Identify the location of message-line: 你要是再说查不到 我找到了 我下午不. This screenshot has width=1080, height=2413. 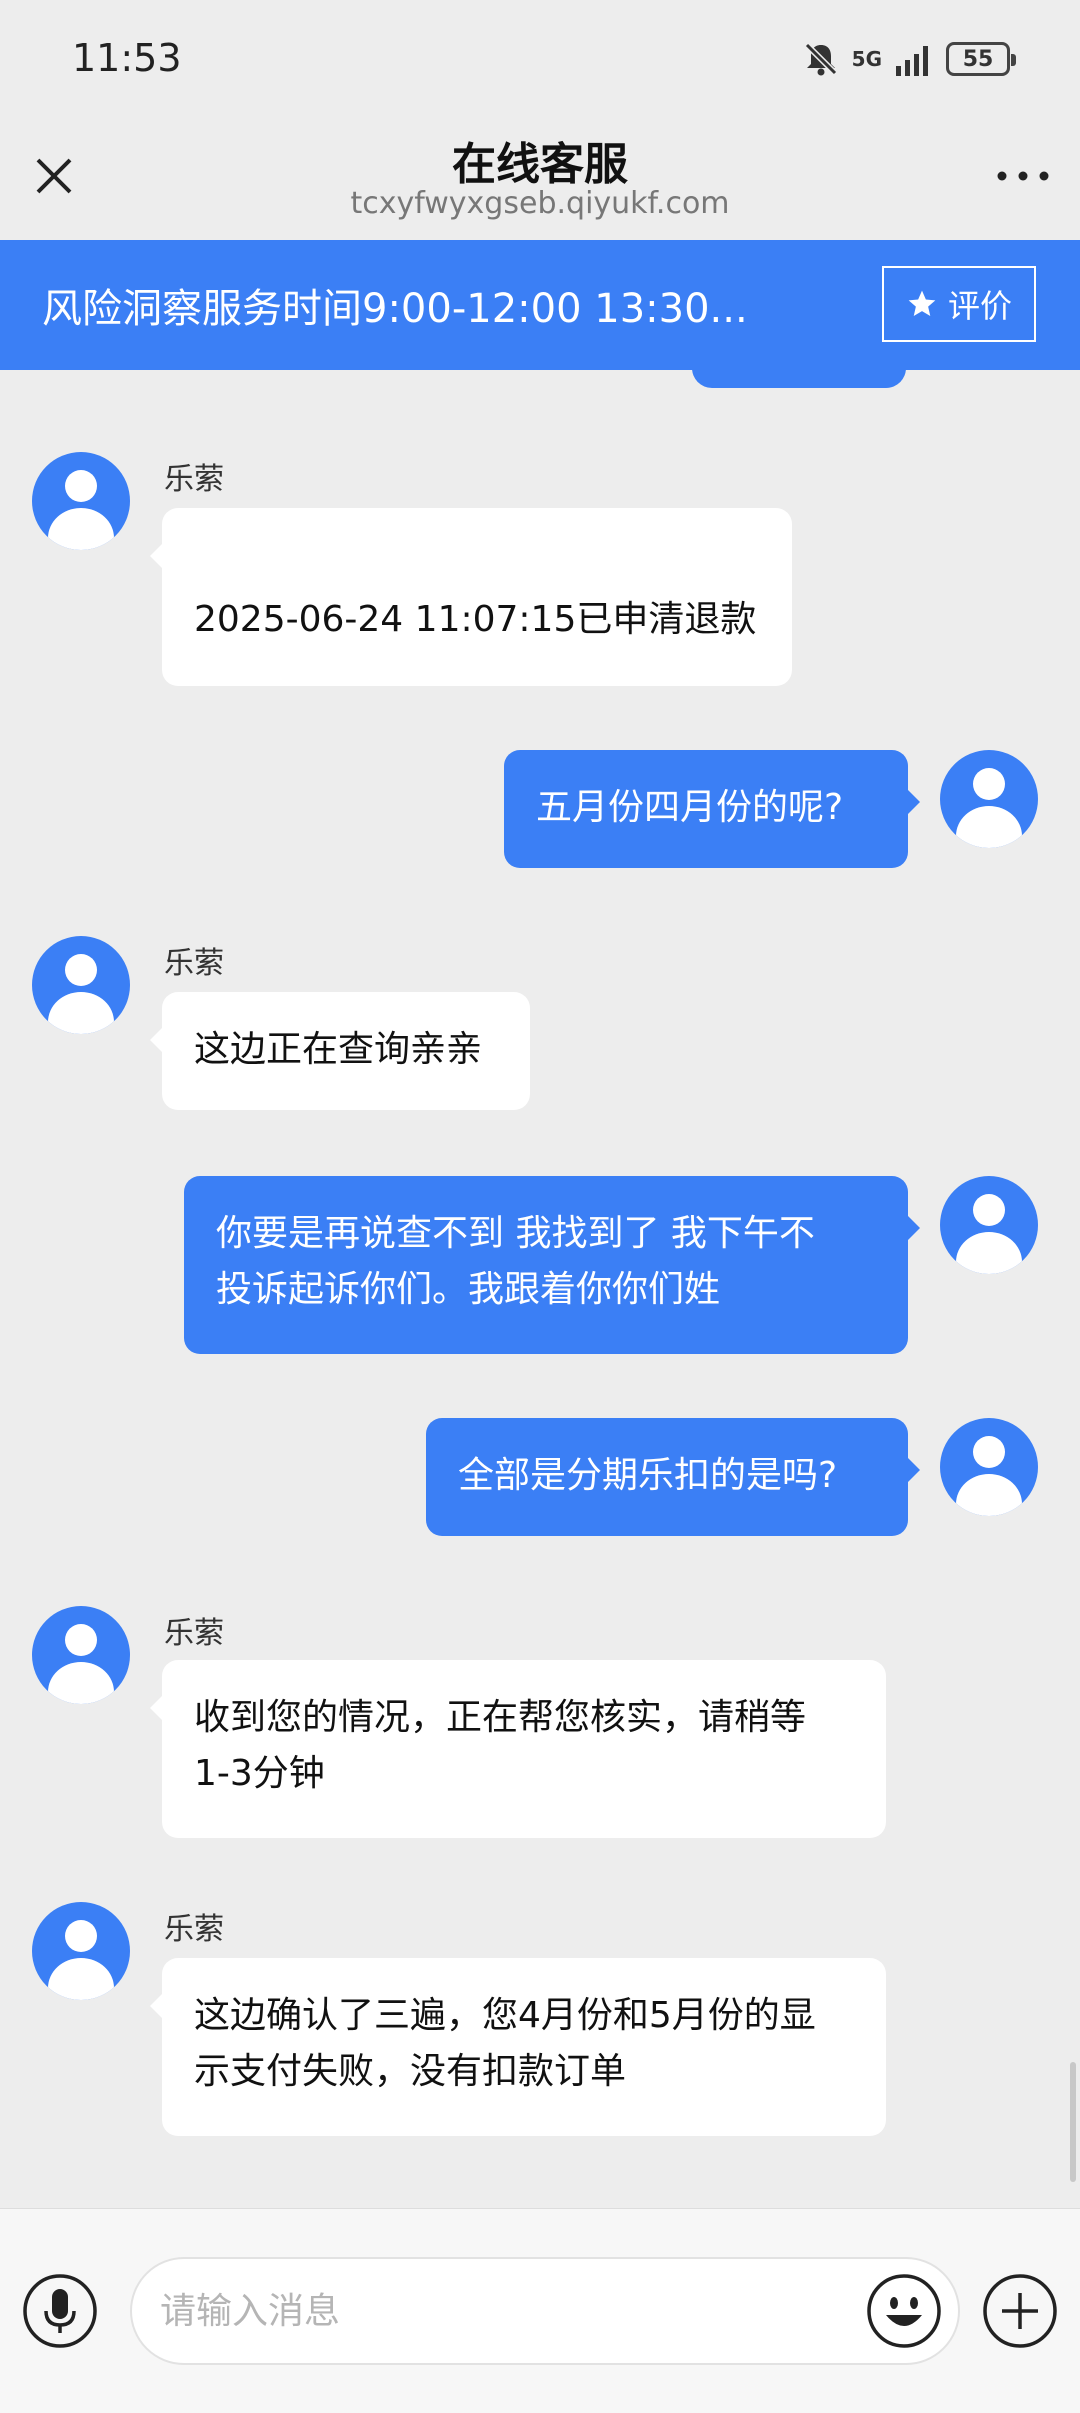
(515, 1233).